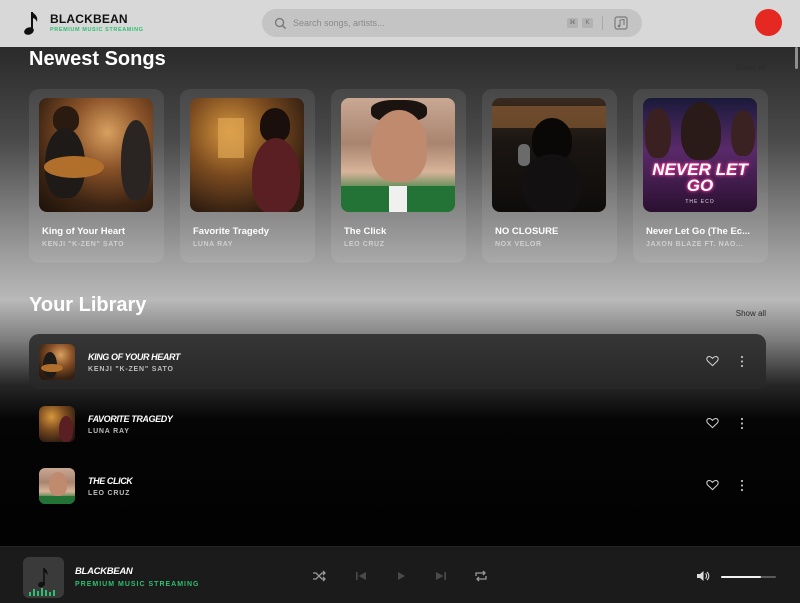 The height and width of the screenshot is (603, 800). What do you see at coordinates (587, 23) in the screenshot?
I see `shortcut-key-icon: K` at bounding box center [587, 23].